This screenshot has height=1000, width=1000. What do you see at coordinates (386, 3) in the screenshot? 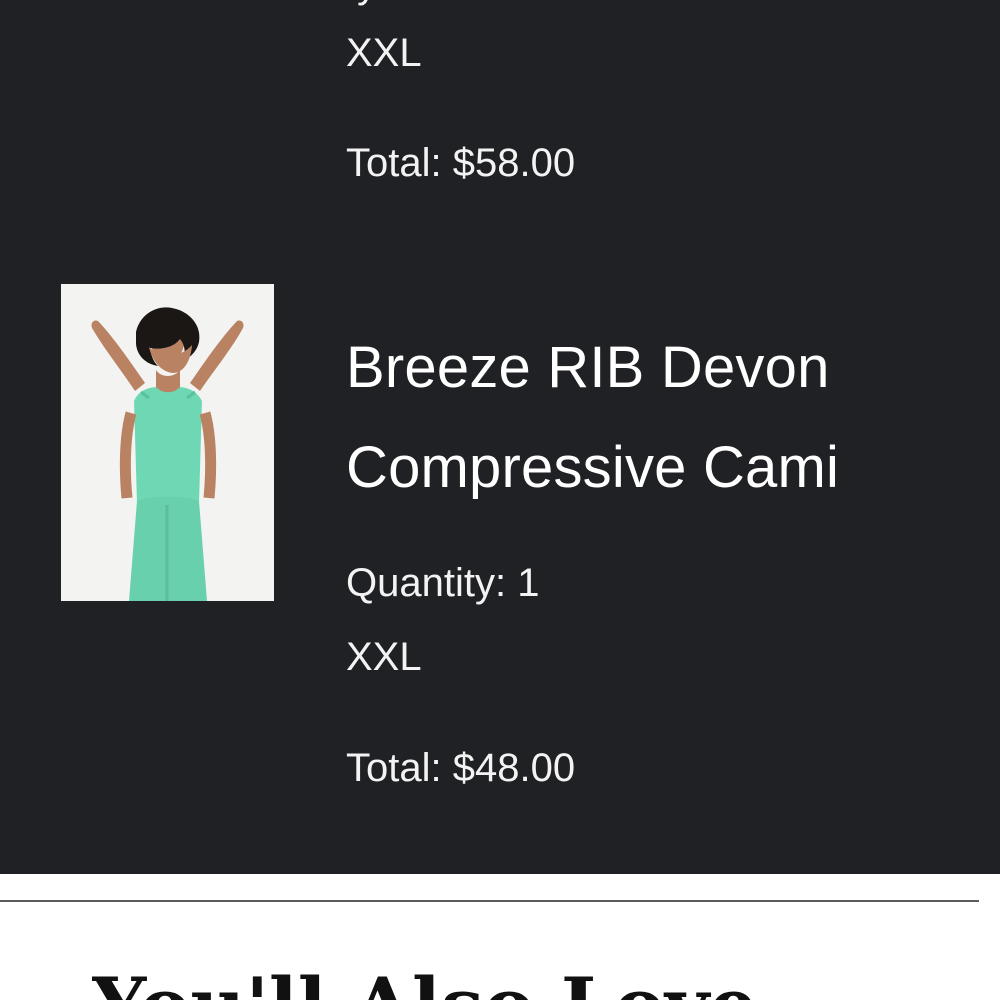
I see `previous-item-partial-text: ty` at bounding box center [386, 3].